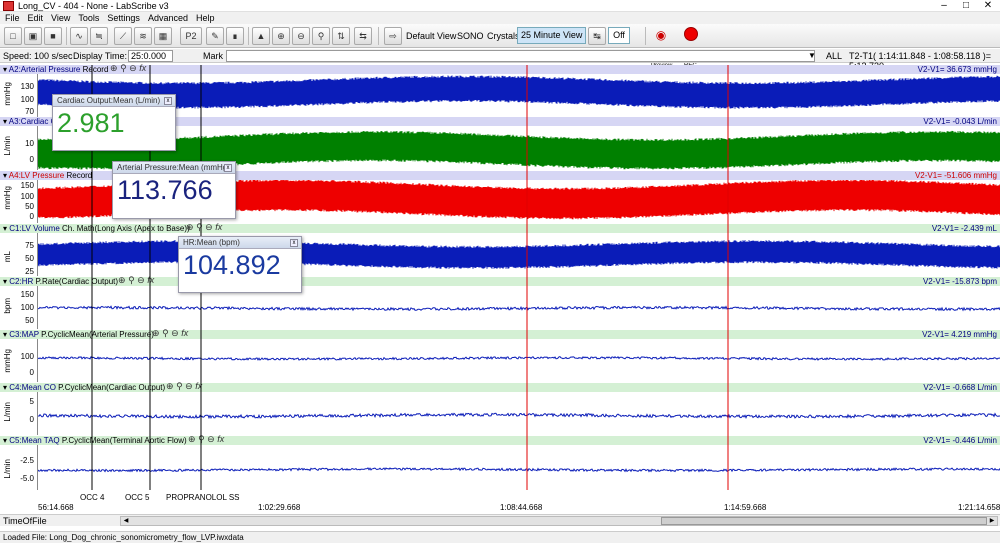  What do you see at coordinates (79, 36) in the screenshot?
I see `analysis-icon: ∿` at bounding box center [79, 36].